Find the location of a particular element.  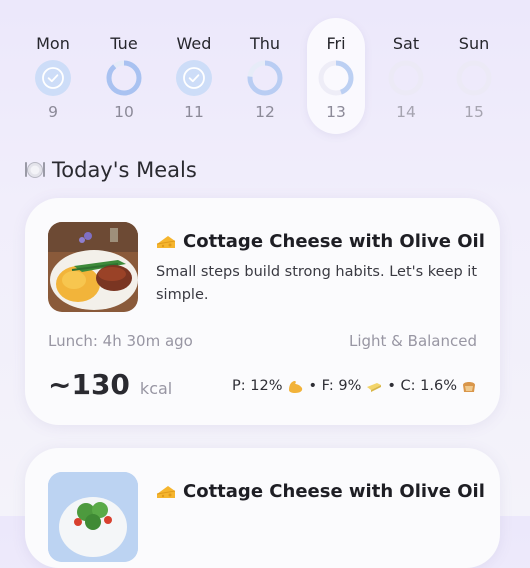

flexed-bicep-icon is located at coordinates (295, 387).